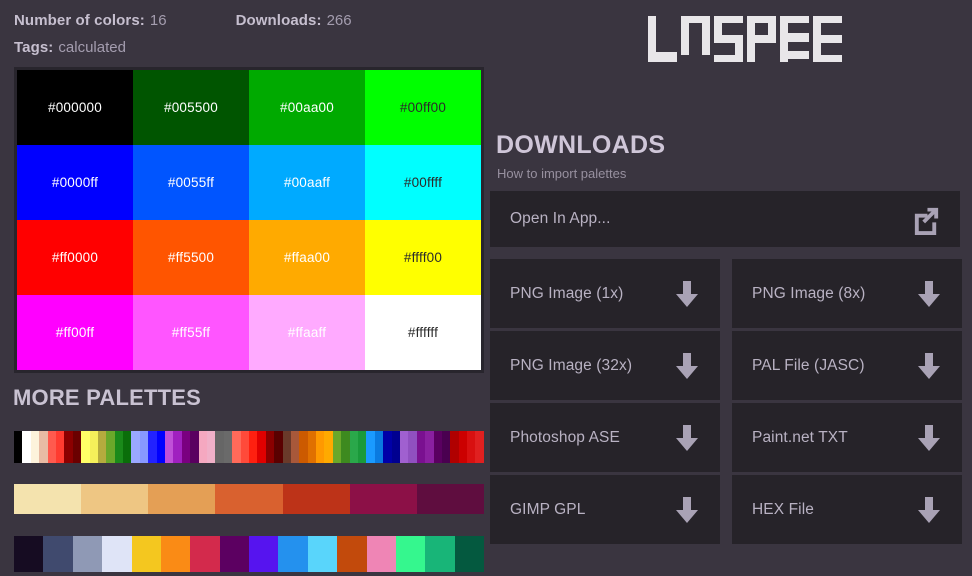 The image size is (972, 576). Describe the element at coordinates (783, 509) in the screenshot. I see `download-button-label: HEX File` at that location.